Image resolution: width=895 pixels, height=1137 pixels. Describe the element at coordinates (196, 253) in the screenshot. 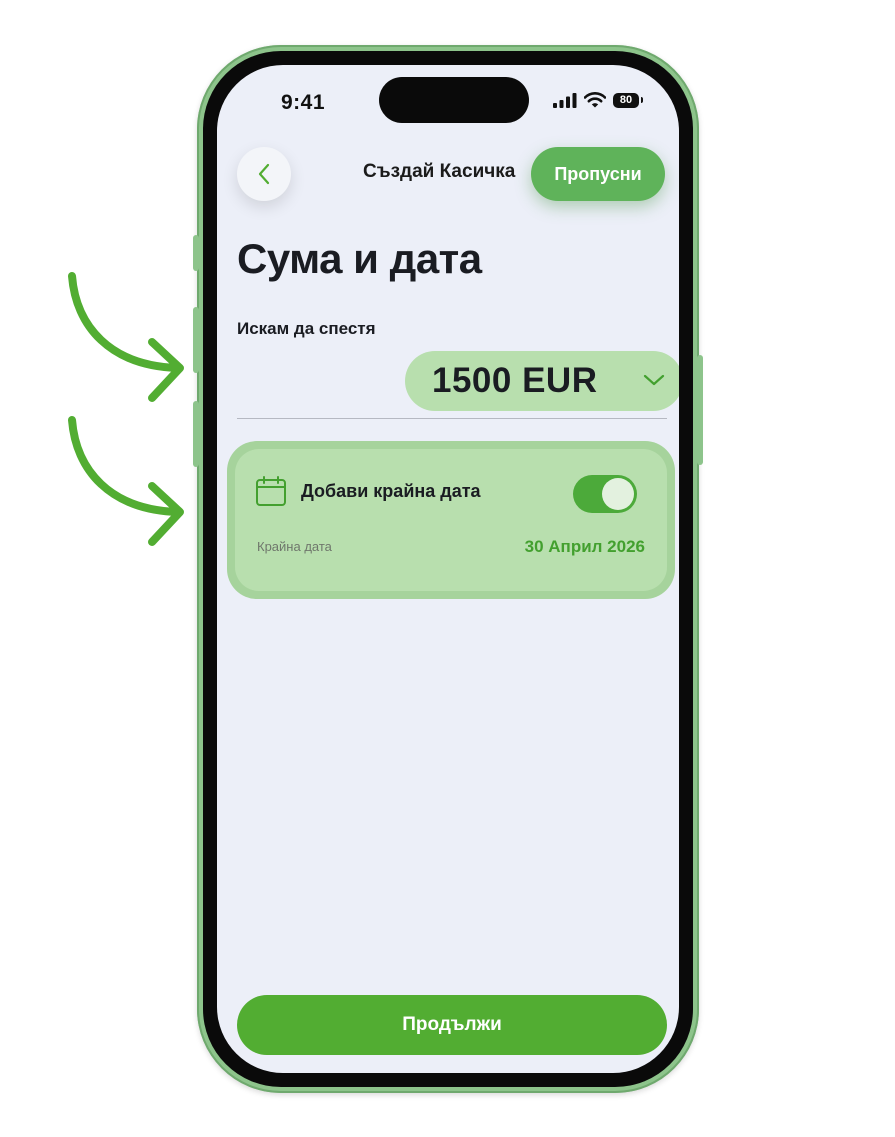

I see `action-button` at that location.